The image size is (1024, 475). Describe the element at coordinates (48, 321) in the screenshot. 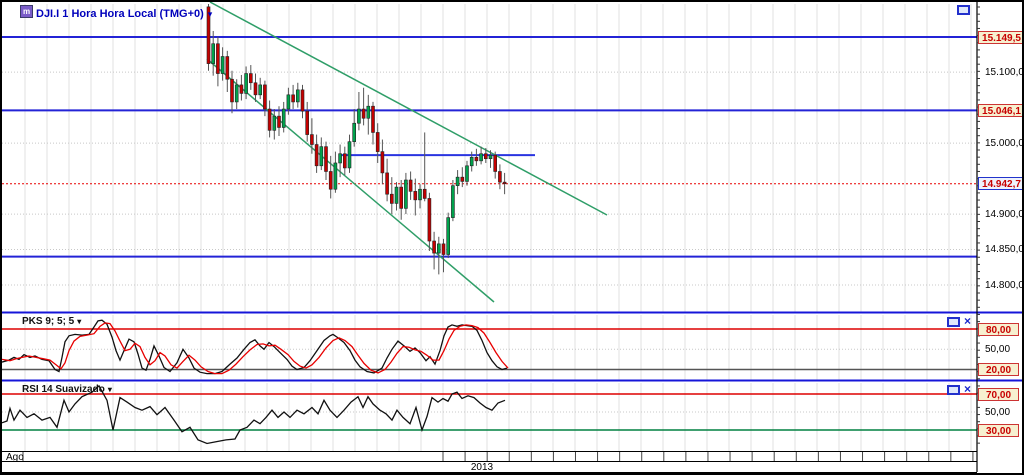

I see `pks-label: PKS 9; 5; 5` at that location.